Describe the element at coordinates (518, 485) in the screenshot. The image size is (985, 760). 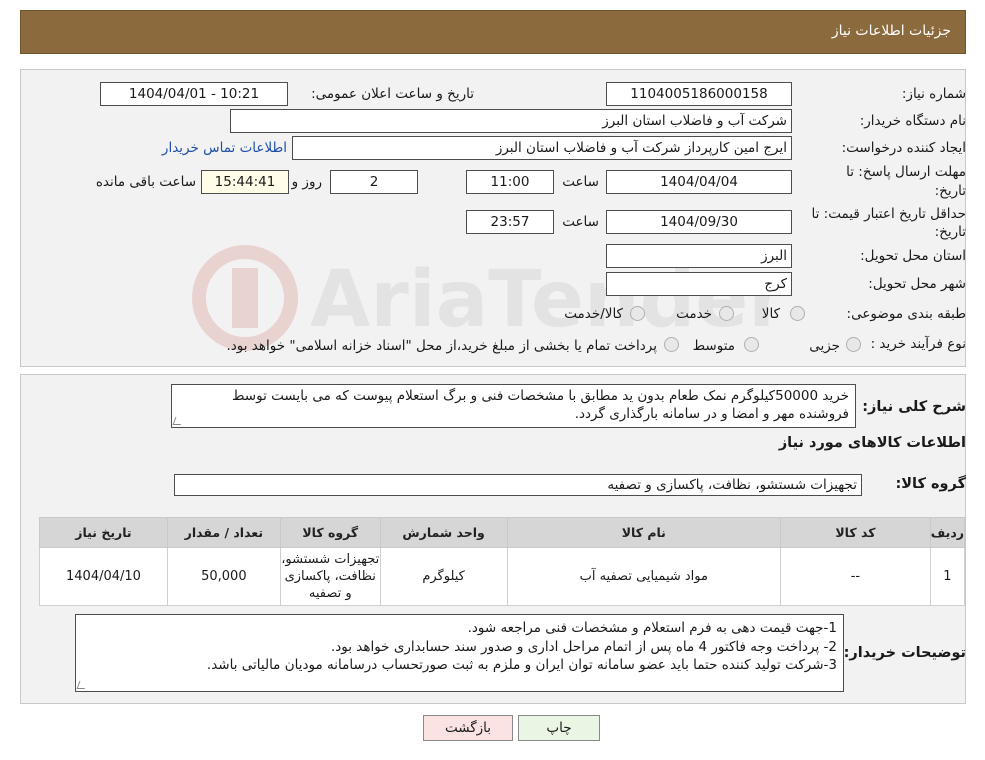
I see `goods-group-field: تجهیزات شستشو، نظافت، پاکسازی و تصفیه` at that location.